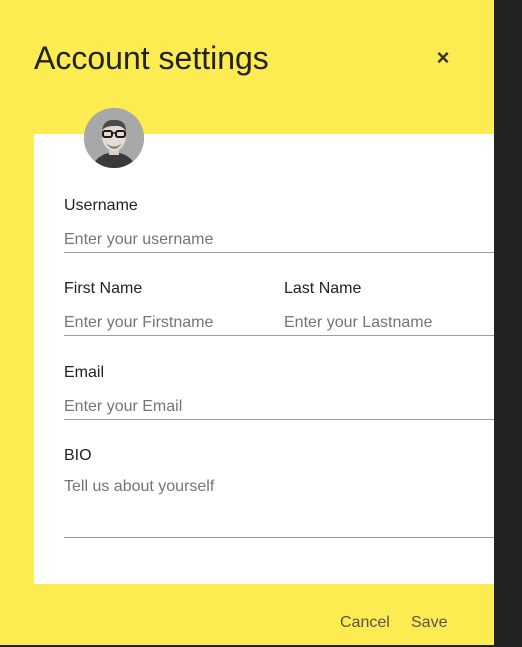 The height and width of the screenshot is (647, 522). I want to click on username-label: Username, so click(101, 205).